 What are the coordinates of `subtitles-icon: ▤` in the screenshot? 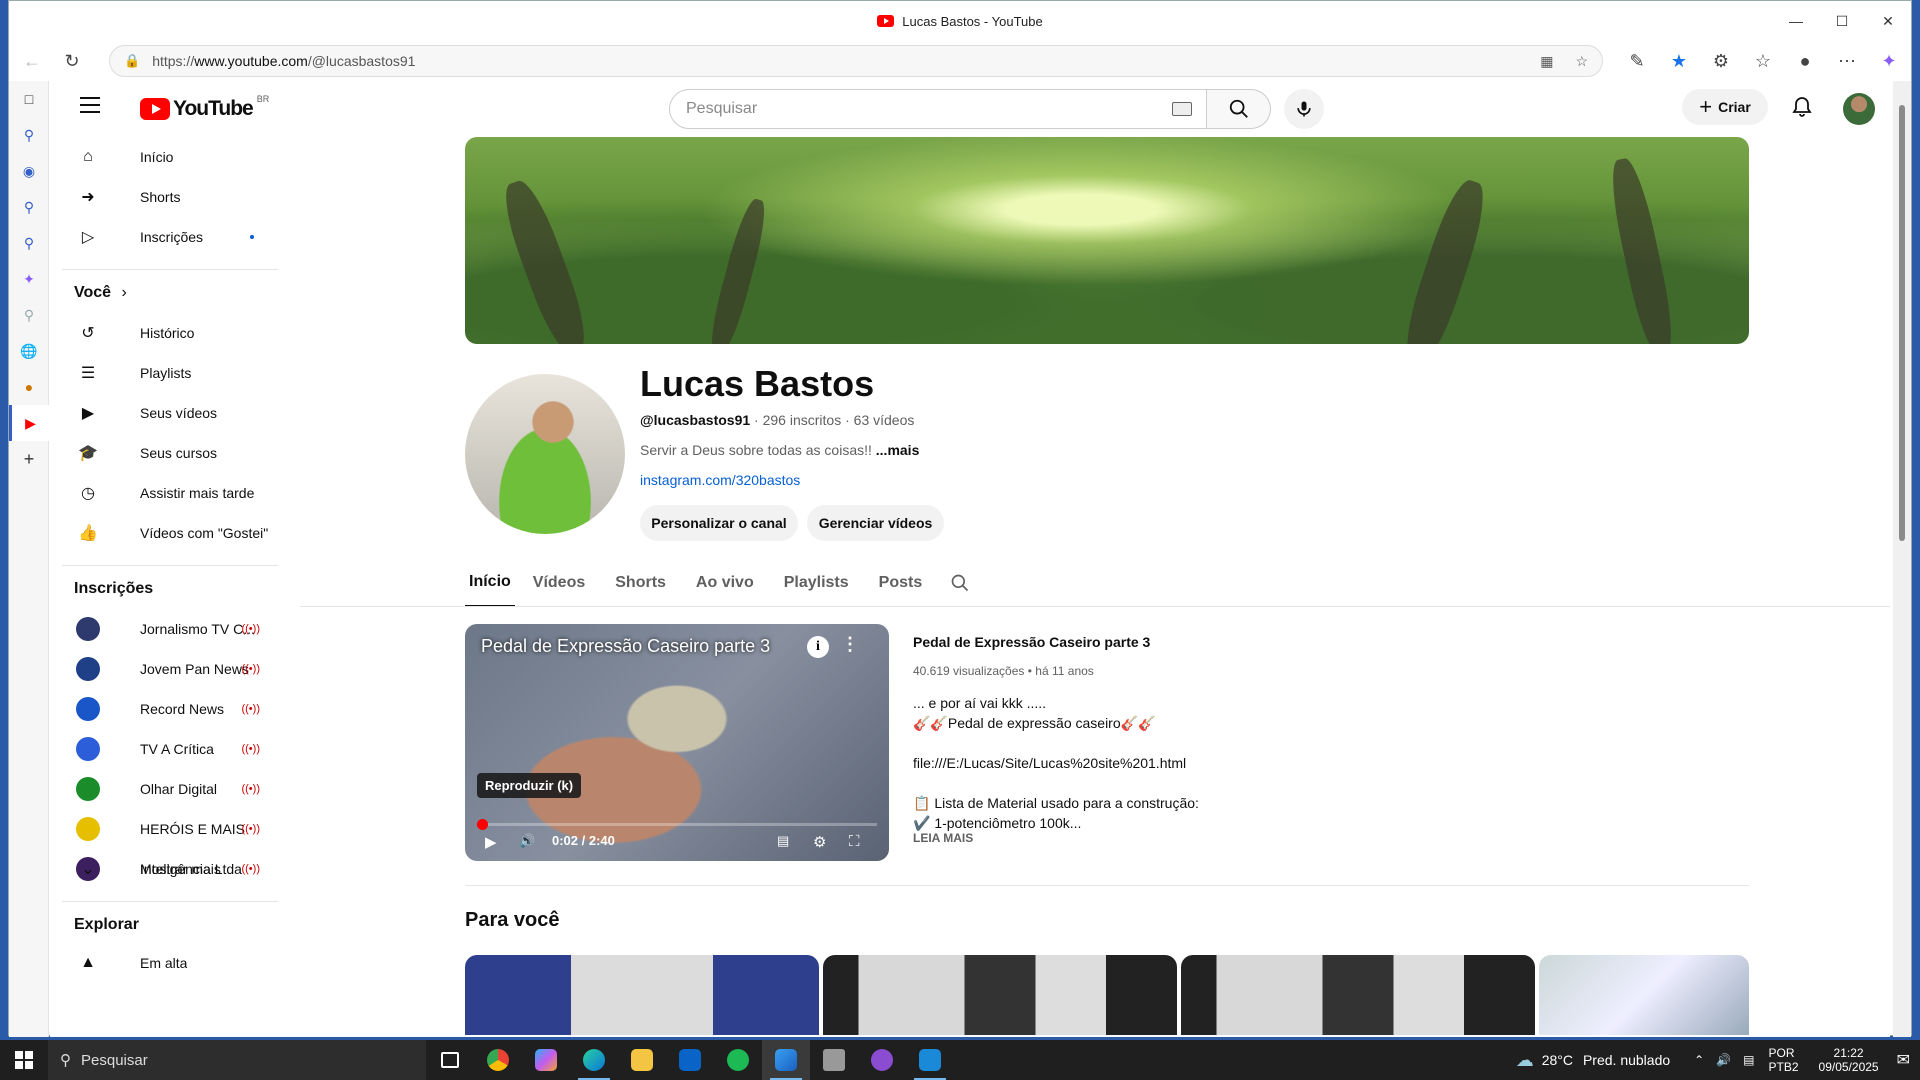 It's located at (783, 841).